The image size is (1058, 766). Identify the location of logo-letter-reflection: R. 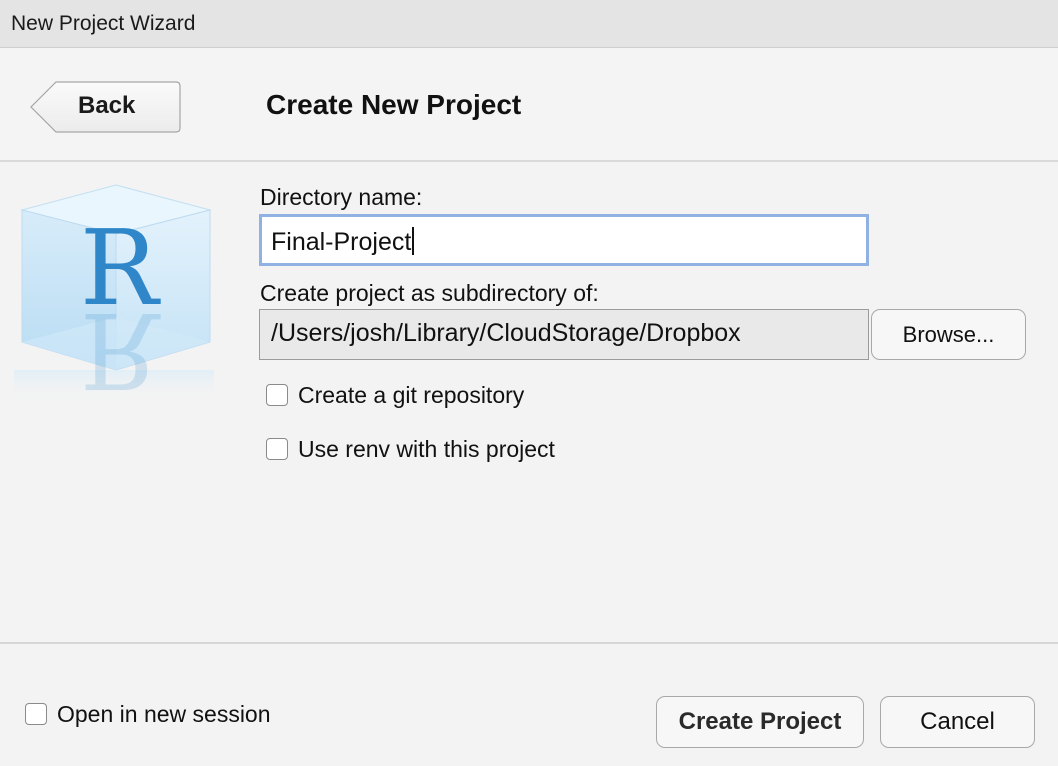
(120, 345).